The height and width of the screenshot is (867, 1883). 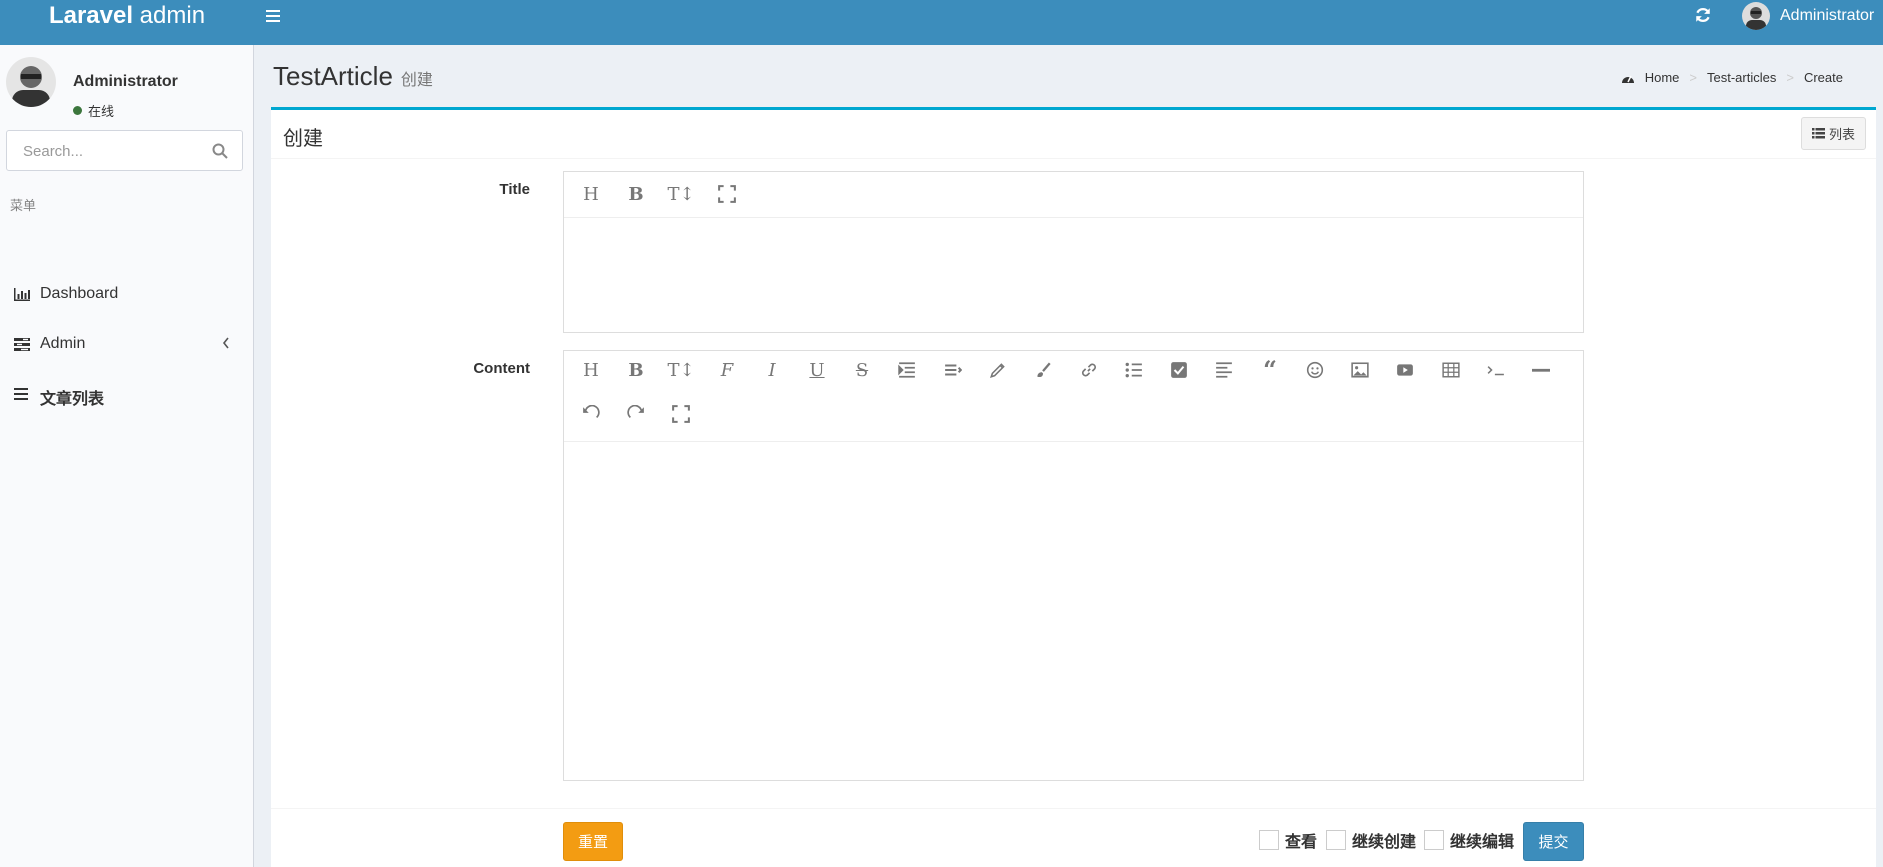 What do you see at coordinates (303, 139) in the screenshot?
I see `box-title: 创建` at bounding box center [303, 139].